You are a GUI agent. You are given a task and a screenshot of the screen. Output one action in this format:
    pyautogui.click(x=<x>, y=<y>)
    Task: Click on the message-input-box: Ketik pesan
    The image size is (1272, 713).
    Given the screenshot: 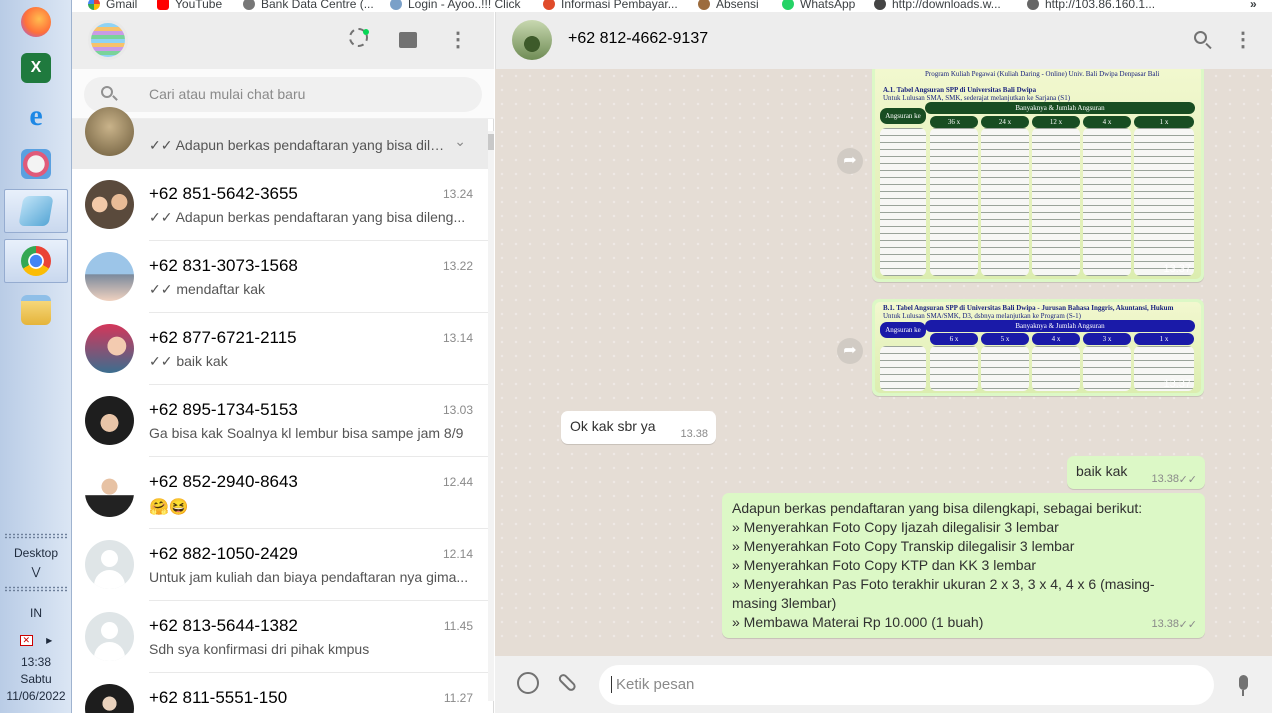 What is the action you would take?
    pyautogui.click(x=906, y=685)
    